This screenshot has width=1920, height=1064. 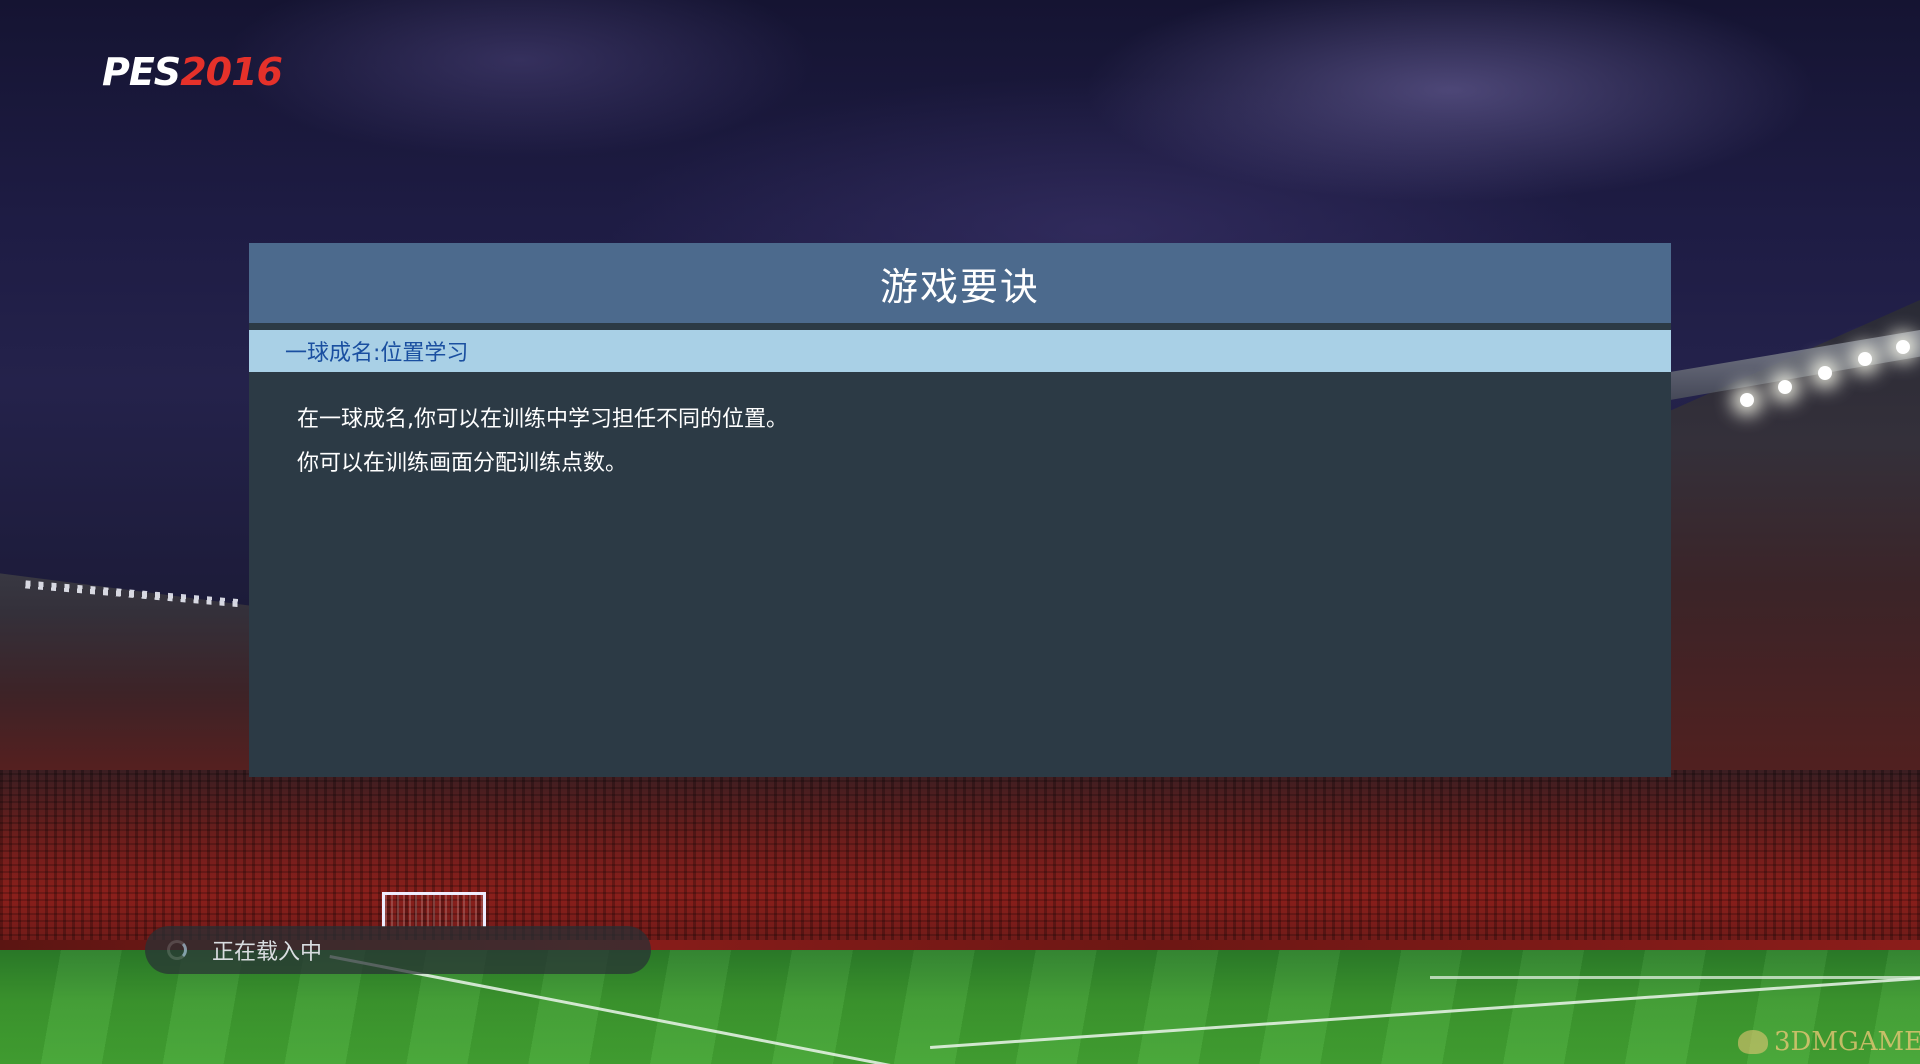 I want to click on logo-pes-text: PES, so click(x=141, y=72).